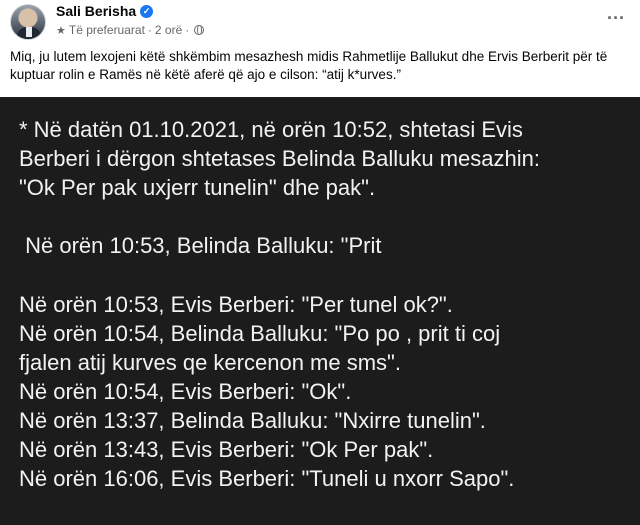 This screenshot has width=640, height=525. What do you see at coordinates (197, 187) in the screenshot?
I see `message-line: "Ok Per pak uxjerr tunelin" dhe pak".` at bounding box center [197, 187].